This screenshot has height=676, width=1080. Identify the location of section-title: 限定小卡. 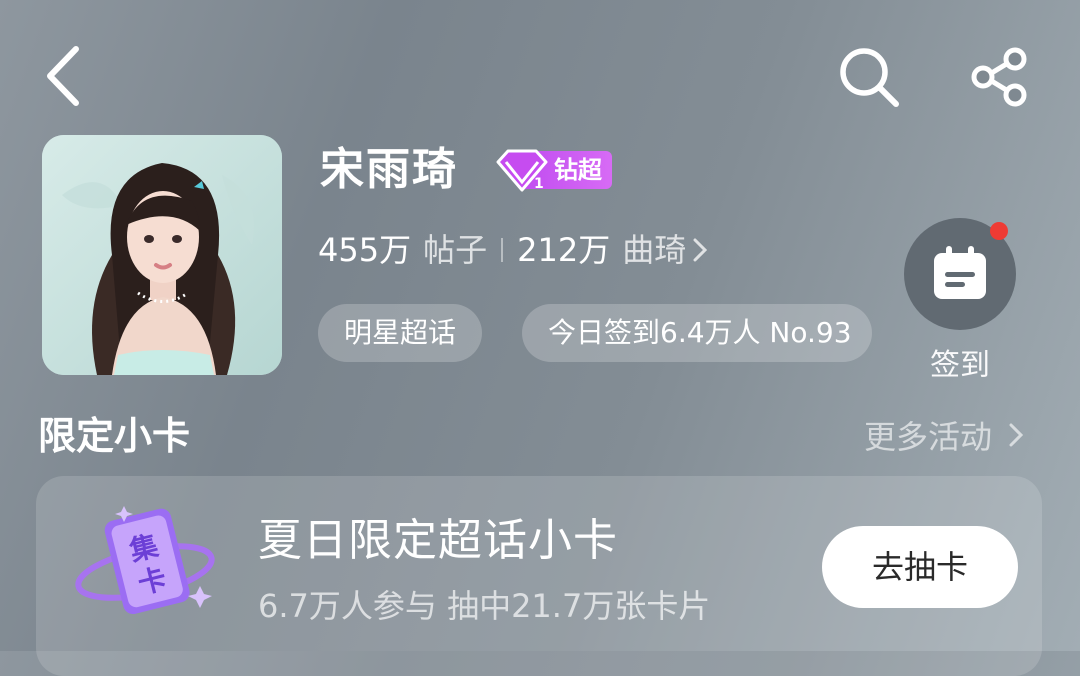
(114, 436).